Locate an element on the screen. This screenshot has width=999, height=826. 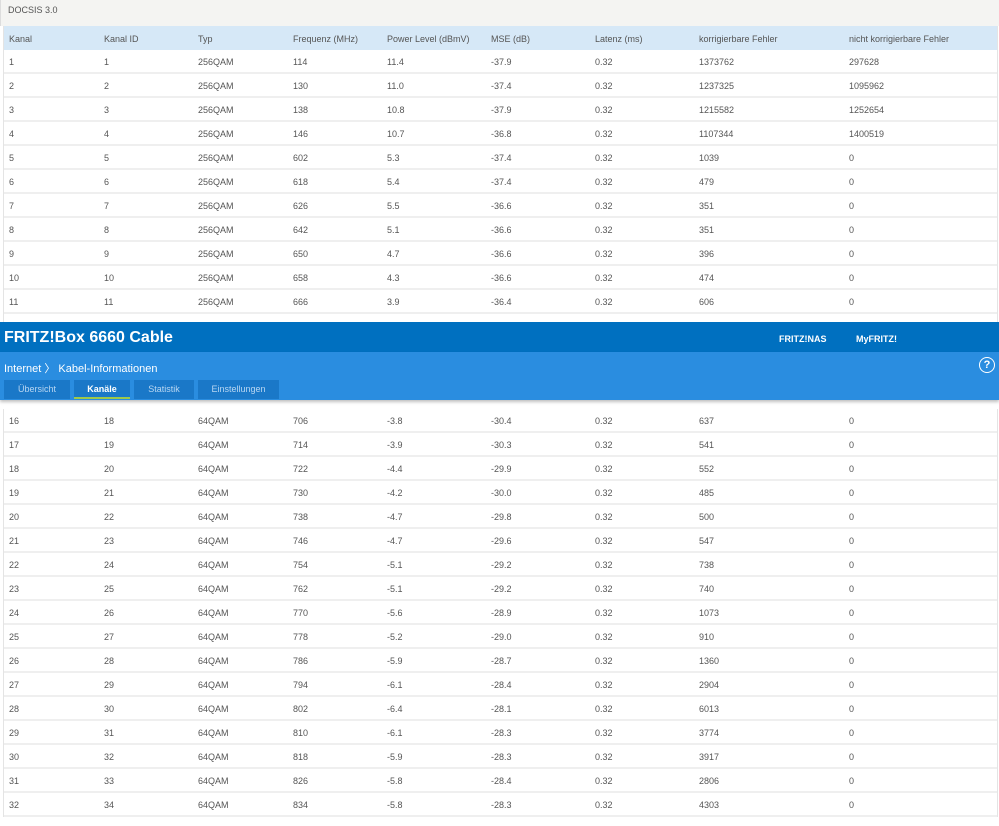
table-cell: 485 is located at coordinates (707, 493).